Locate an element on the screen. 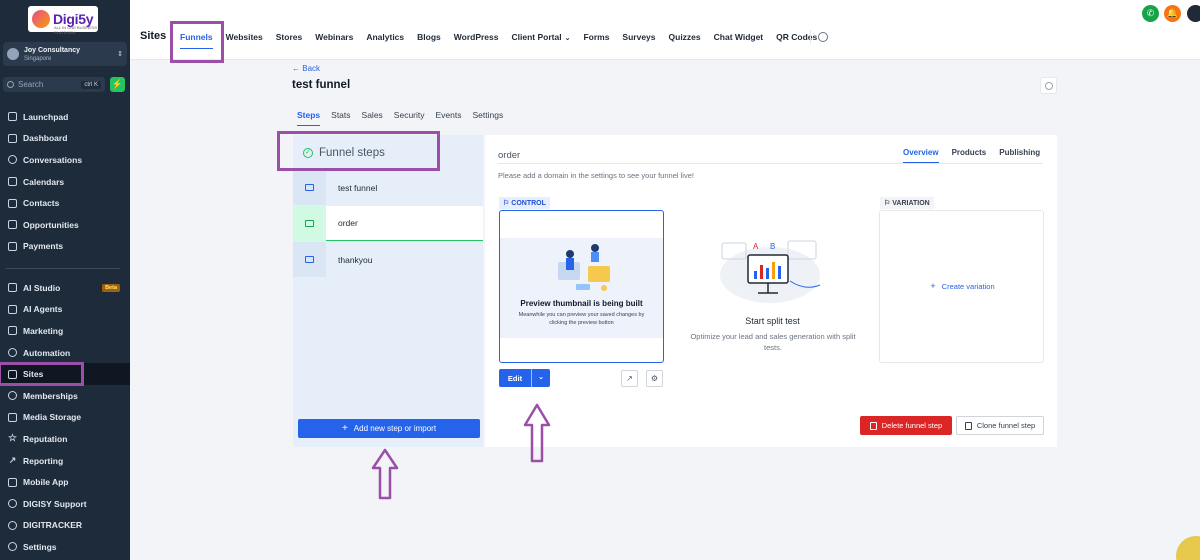 Image resolution: width=1200 pixels, height=560 pixels. step-rail is located at coordinates (309, 187).